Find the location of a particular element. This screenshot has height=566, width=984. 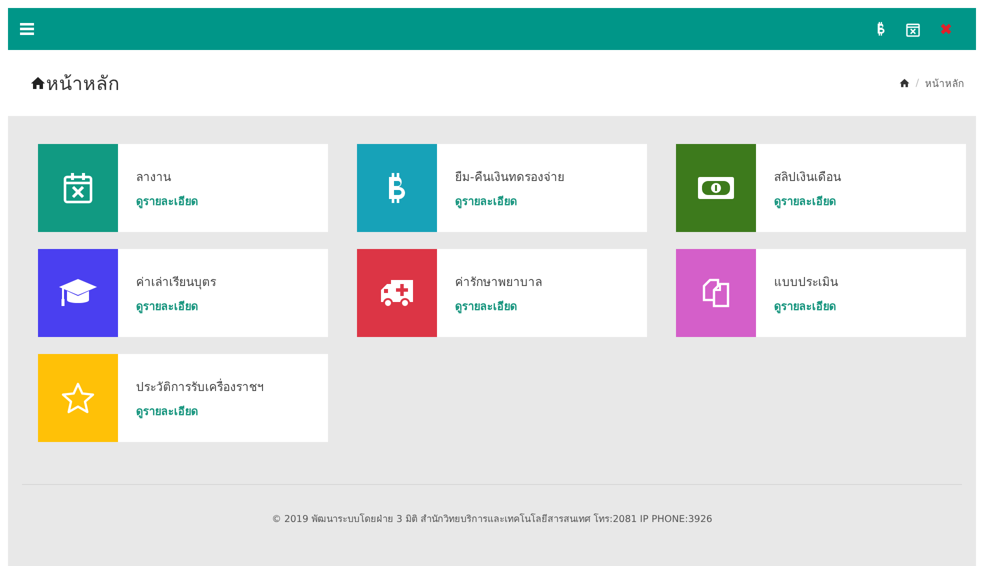

menu-card: ประวัติการรับเครื่องราชฯ ดูรายละเอียด is located at coordinates (183, 398).